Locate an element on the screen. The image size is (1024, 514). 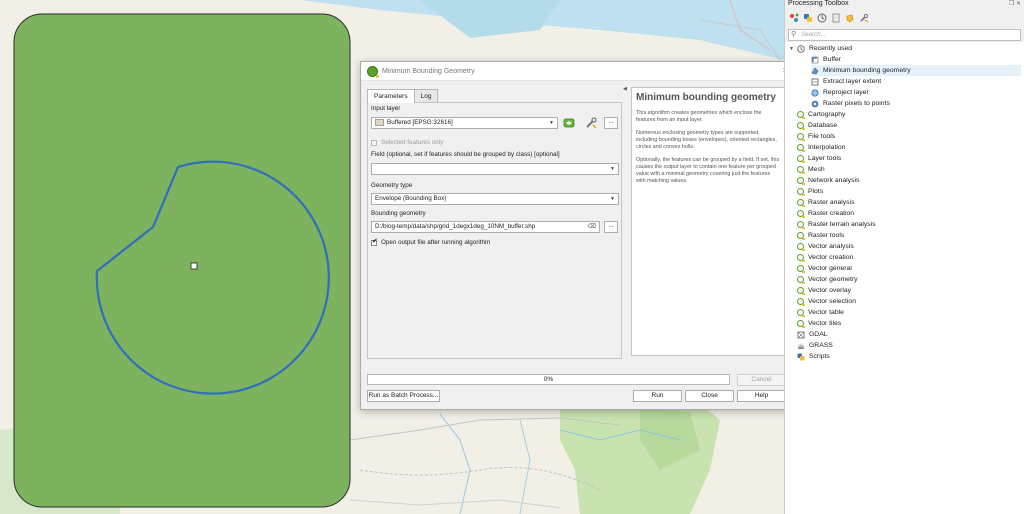
tree-group-vector-tiles: Vector tiles is located at coordinates (819, 323).